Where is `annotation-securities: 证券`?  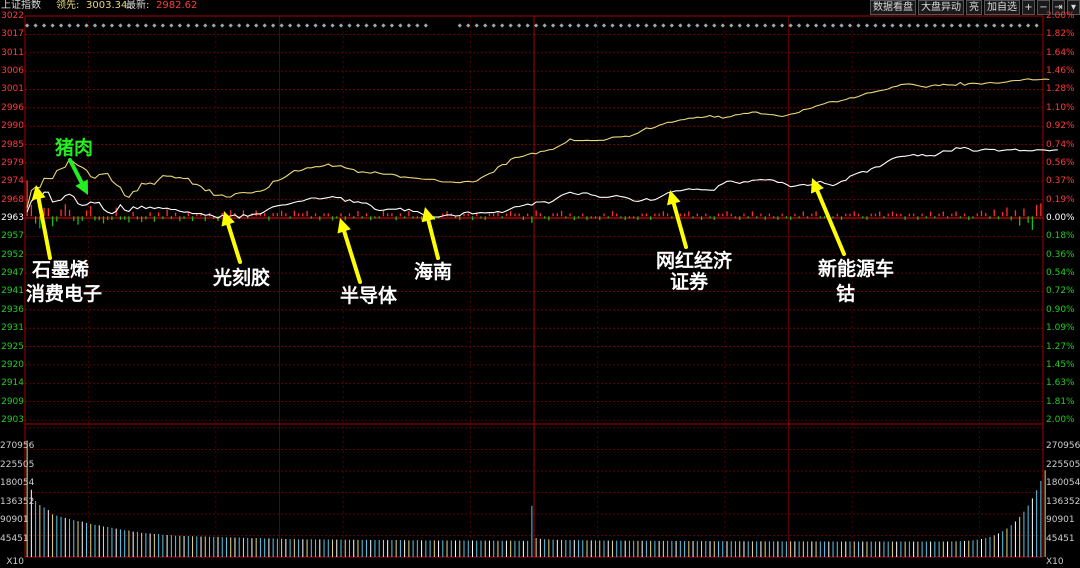 annotation-securities: 证券 is located at coordinates (689, 282).